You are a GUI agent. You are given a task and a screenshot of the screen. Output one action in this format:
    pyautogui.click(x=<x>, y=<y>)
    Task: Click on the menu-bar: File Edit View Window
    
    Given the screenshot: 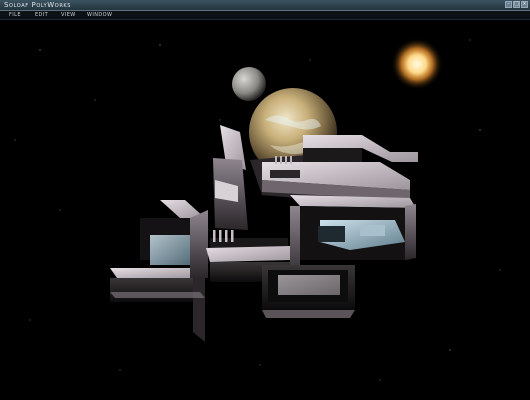 What is the action you would take?
    pyautogui.click(x=265, y=15)
    